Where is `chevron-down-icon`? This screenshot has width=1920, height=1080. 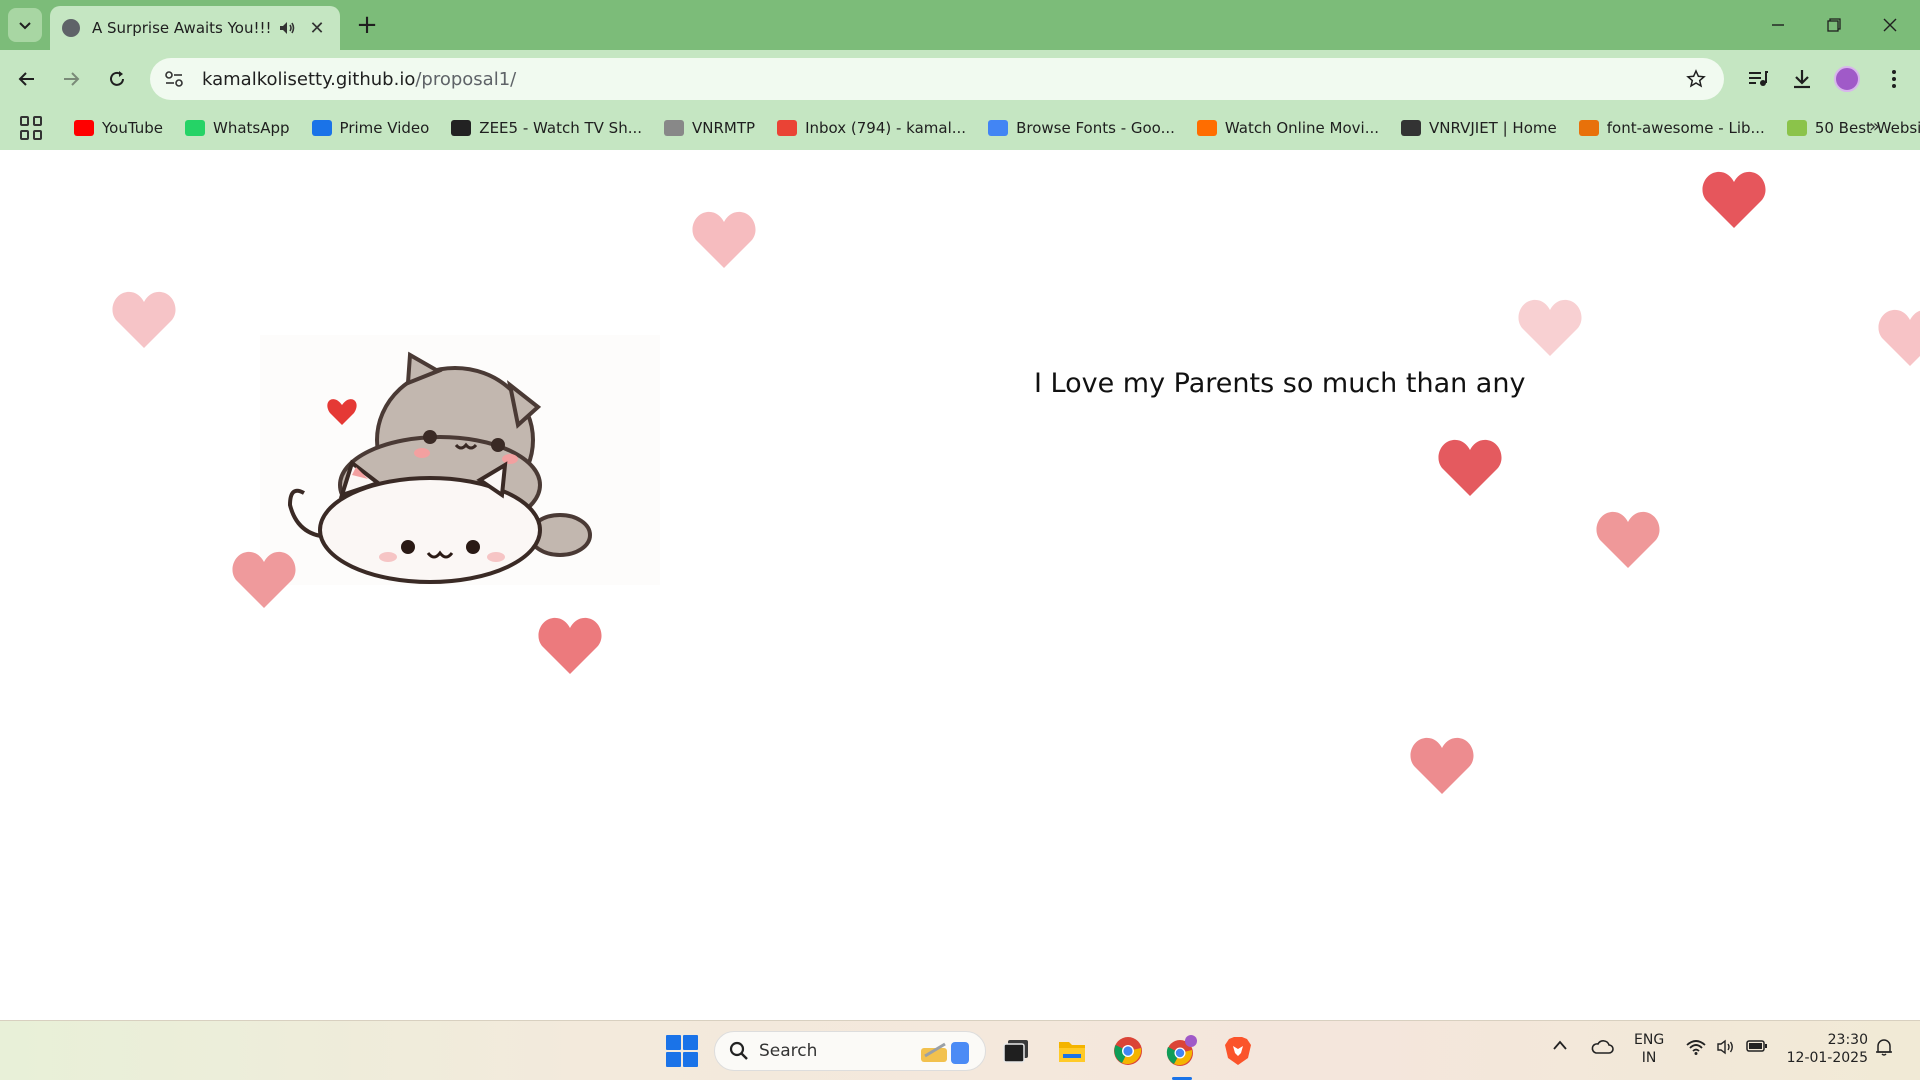
chevron-down-icon is located at coordinates (25, 26).